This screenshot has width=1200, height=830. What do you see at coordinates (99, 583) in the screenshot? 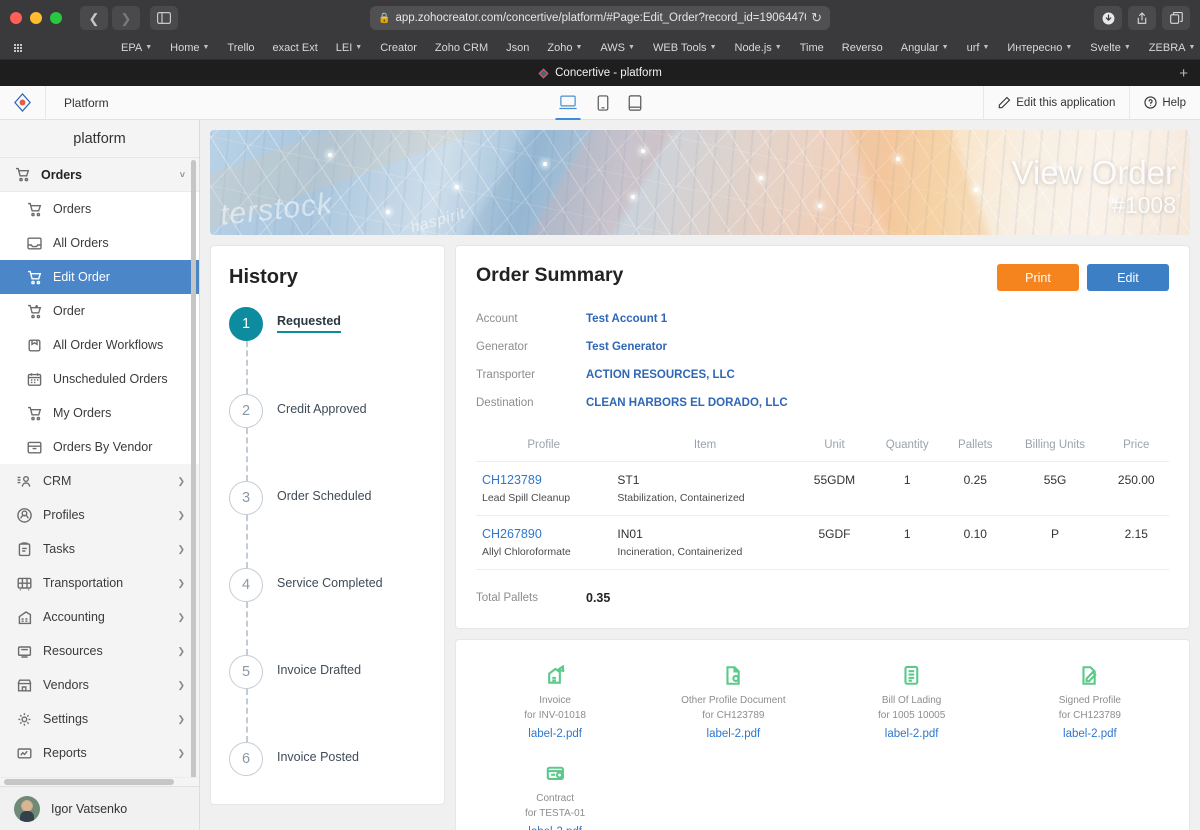
I see `sidebar-item-transportation: Transportation ❯` at bounding box center [99, 583].